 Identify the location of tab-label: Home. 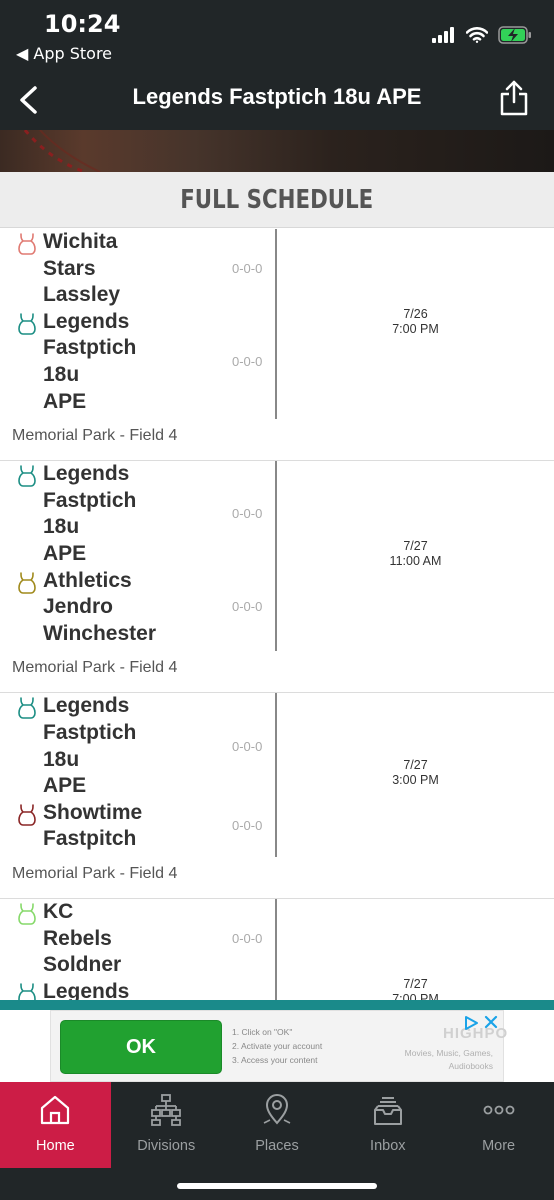
(55, 1146).